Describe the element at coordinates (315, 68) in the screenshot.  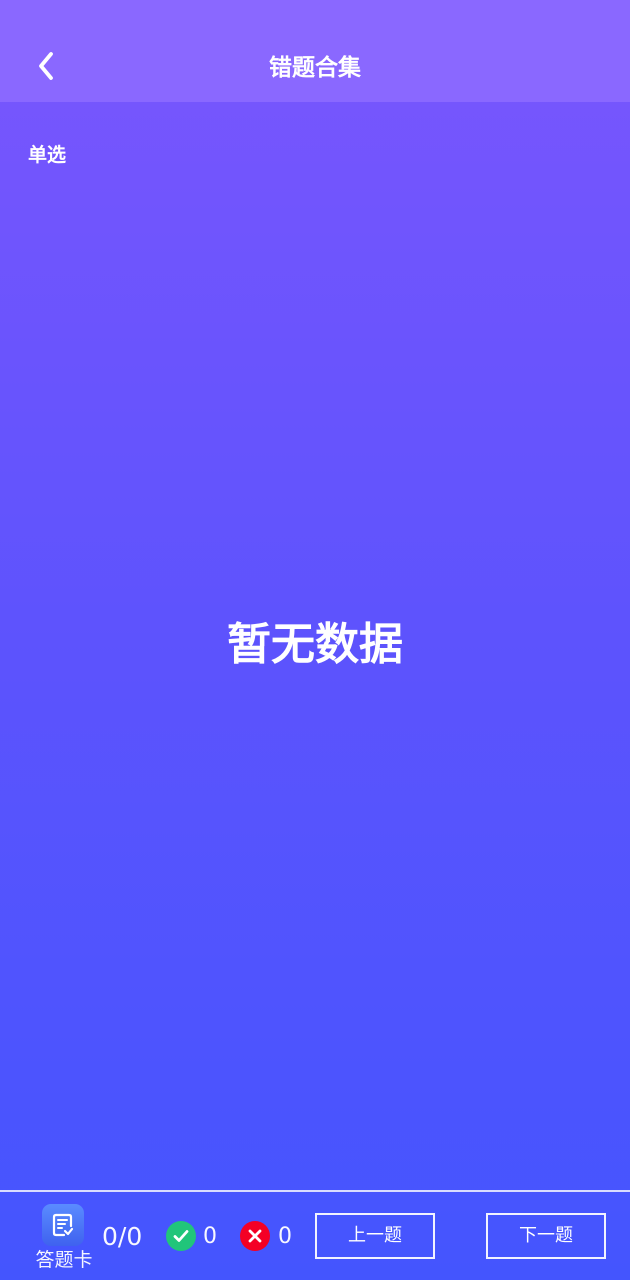
I see `page-title: 错题合集` at that location.